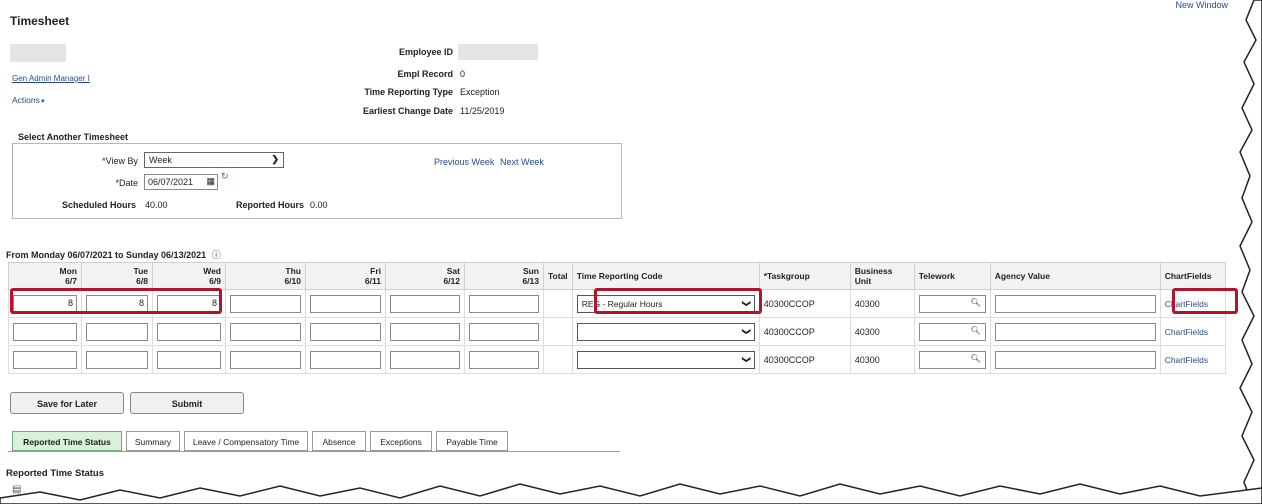 The image size is (1262, 504). What do you see at coordinates (216, 255) in the screenshot?
I see `help-icon: ⓘ` at bounding box center [216, 255].